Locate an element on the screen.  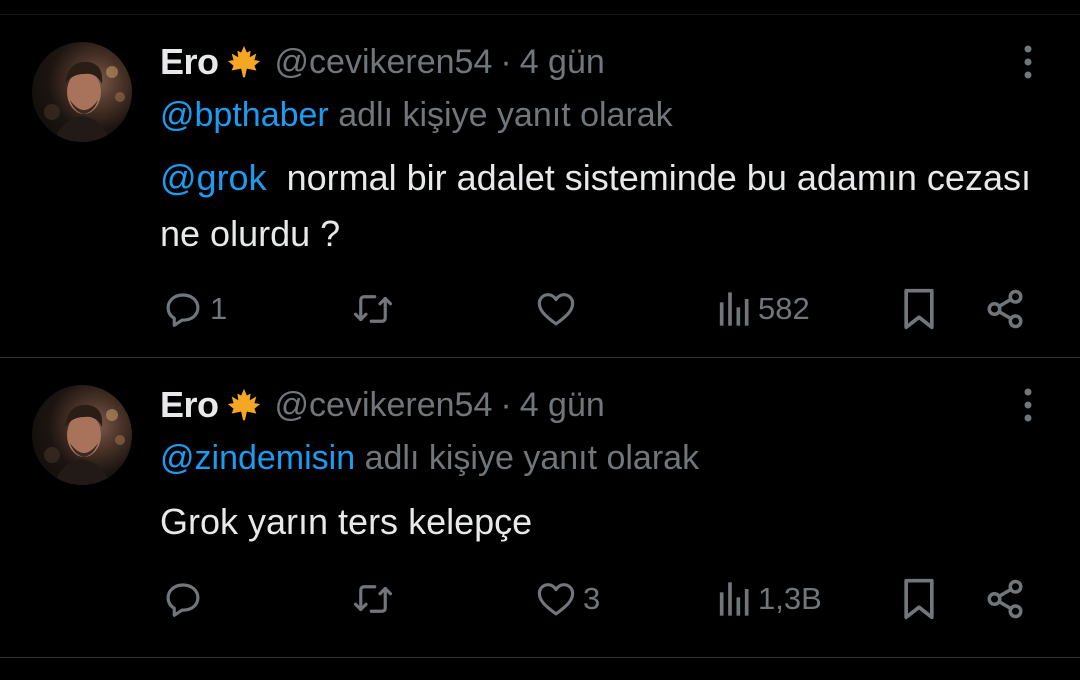
reply-button: 1 is located at coordinates (194, 309).